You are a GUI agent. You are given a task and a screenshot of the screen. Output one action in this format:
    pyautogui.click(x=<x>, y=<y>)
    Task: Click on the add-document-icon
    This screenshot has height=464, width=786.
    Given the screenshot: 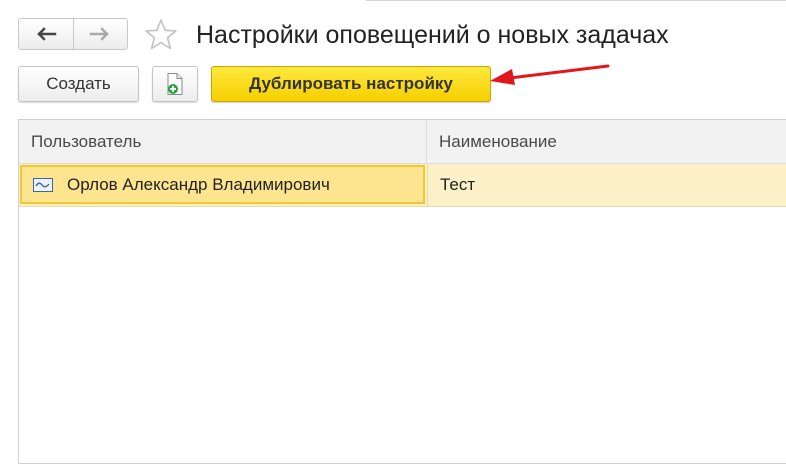 What is the action you would take?
    pyautogui.click(x=175, y=84)
    